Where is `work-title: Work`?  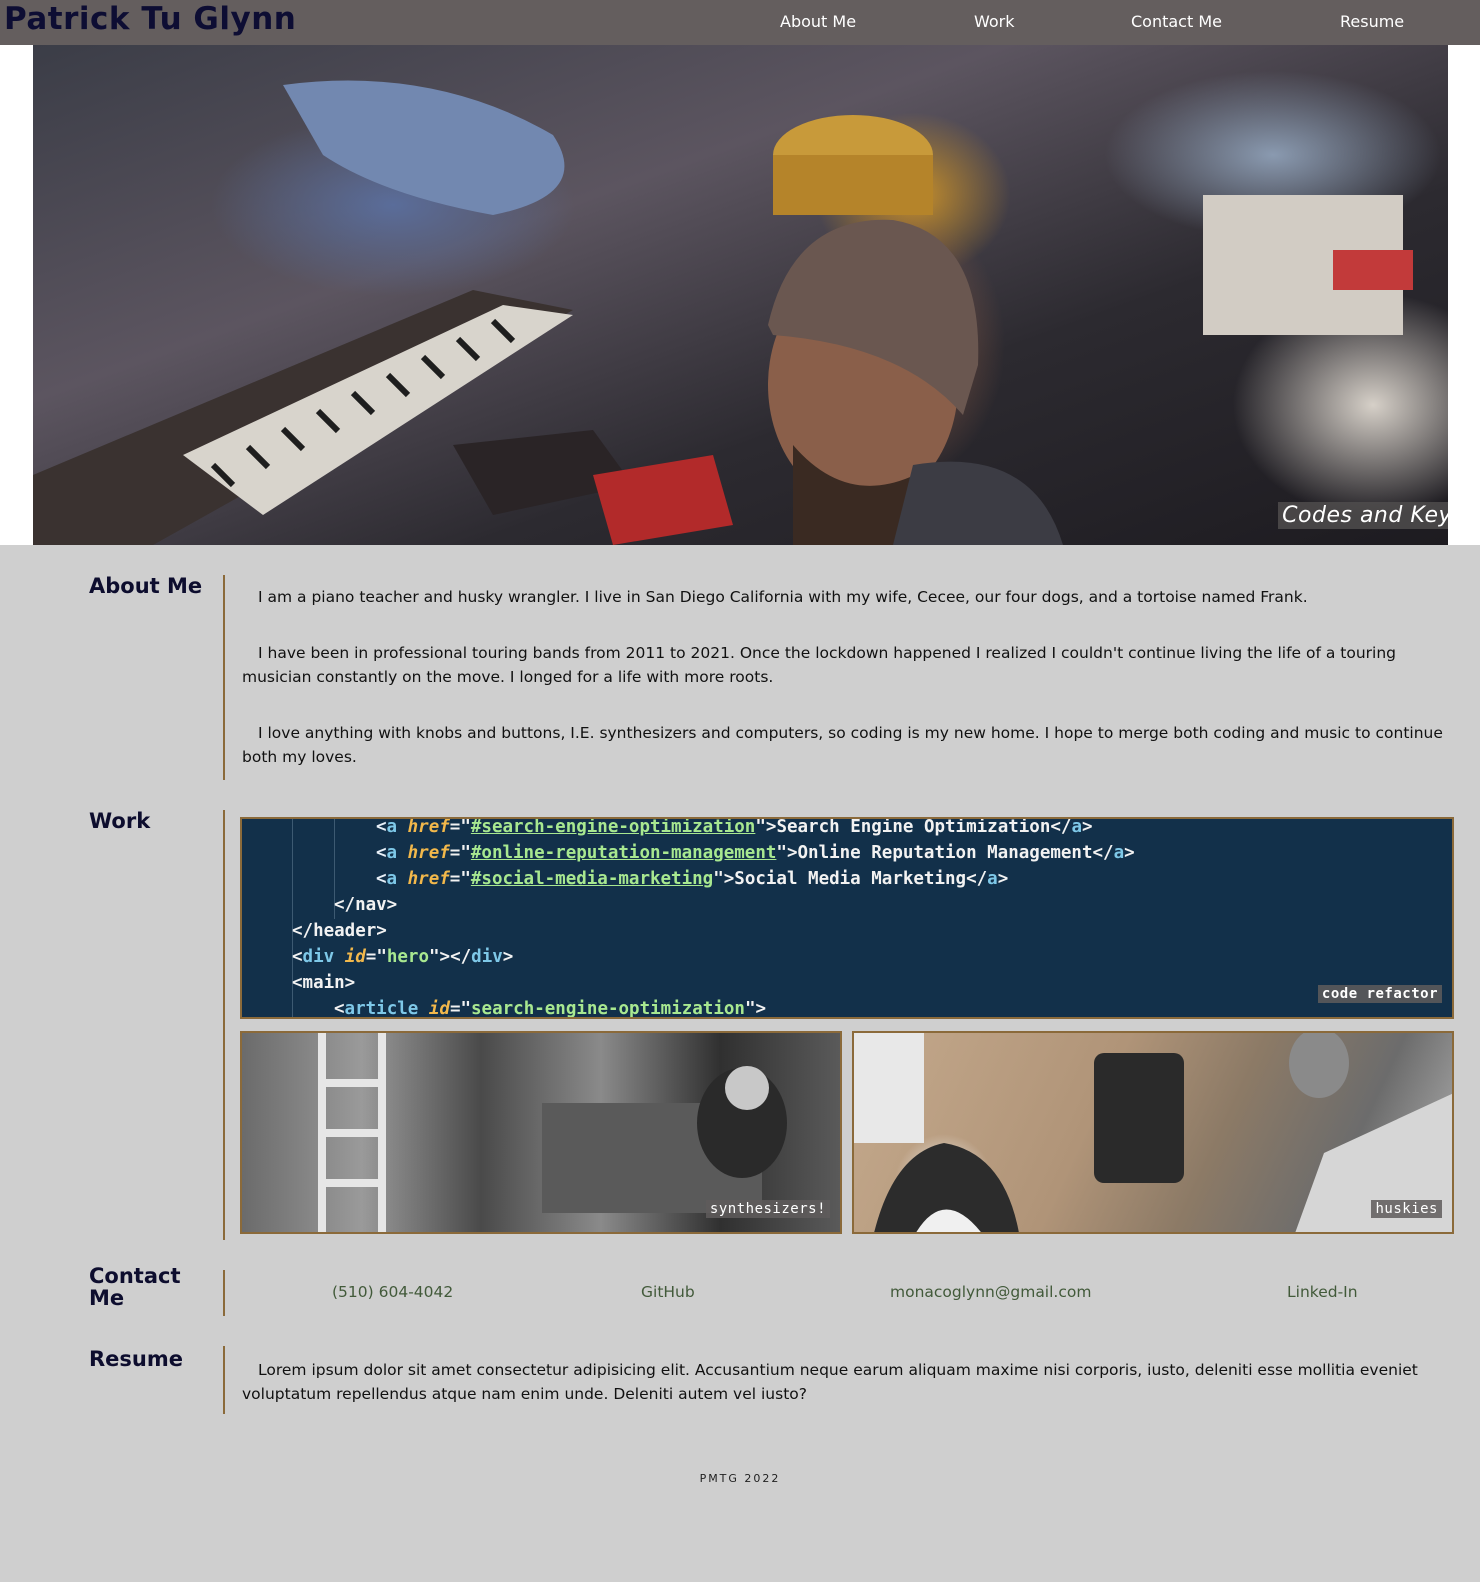
work-title: Work is located at coordinates (120, 821).